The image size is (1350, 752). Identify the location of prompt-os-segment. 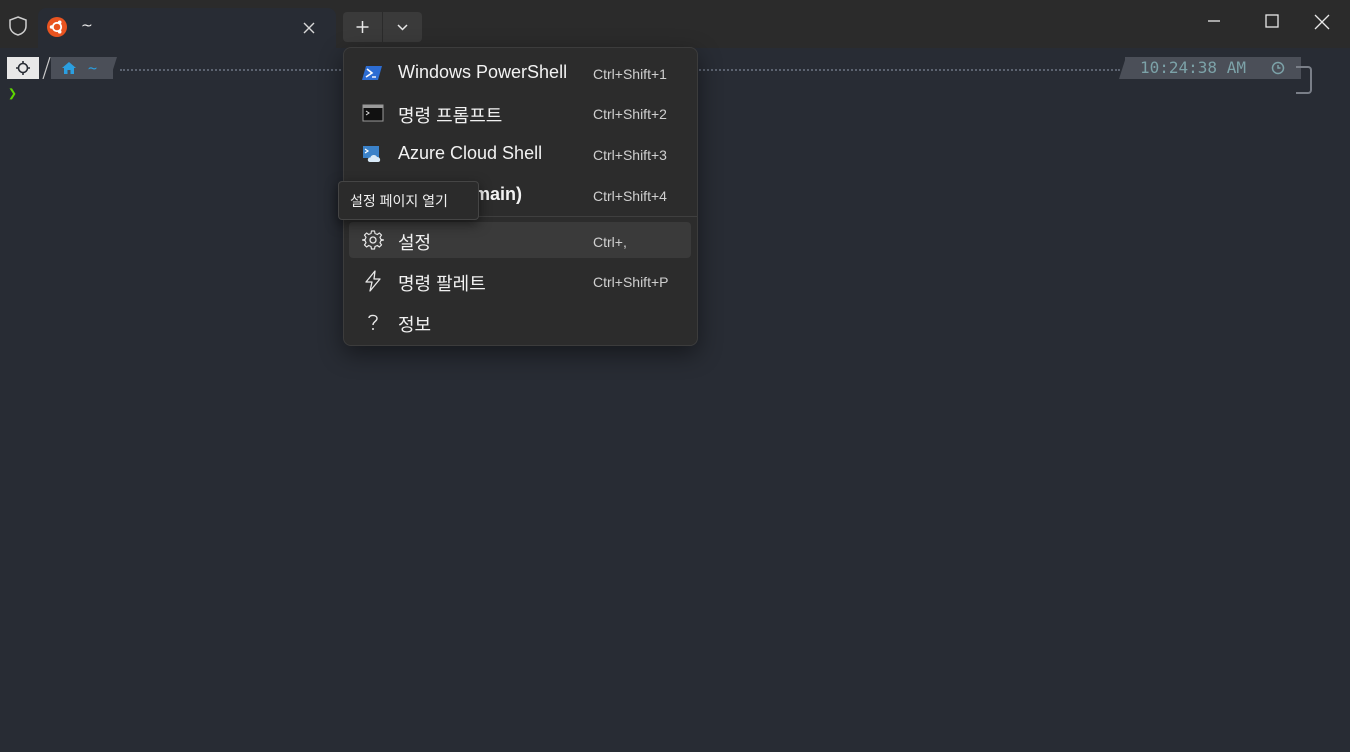
(23, 68).